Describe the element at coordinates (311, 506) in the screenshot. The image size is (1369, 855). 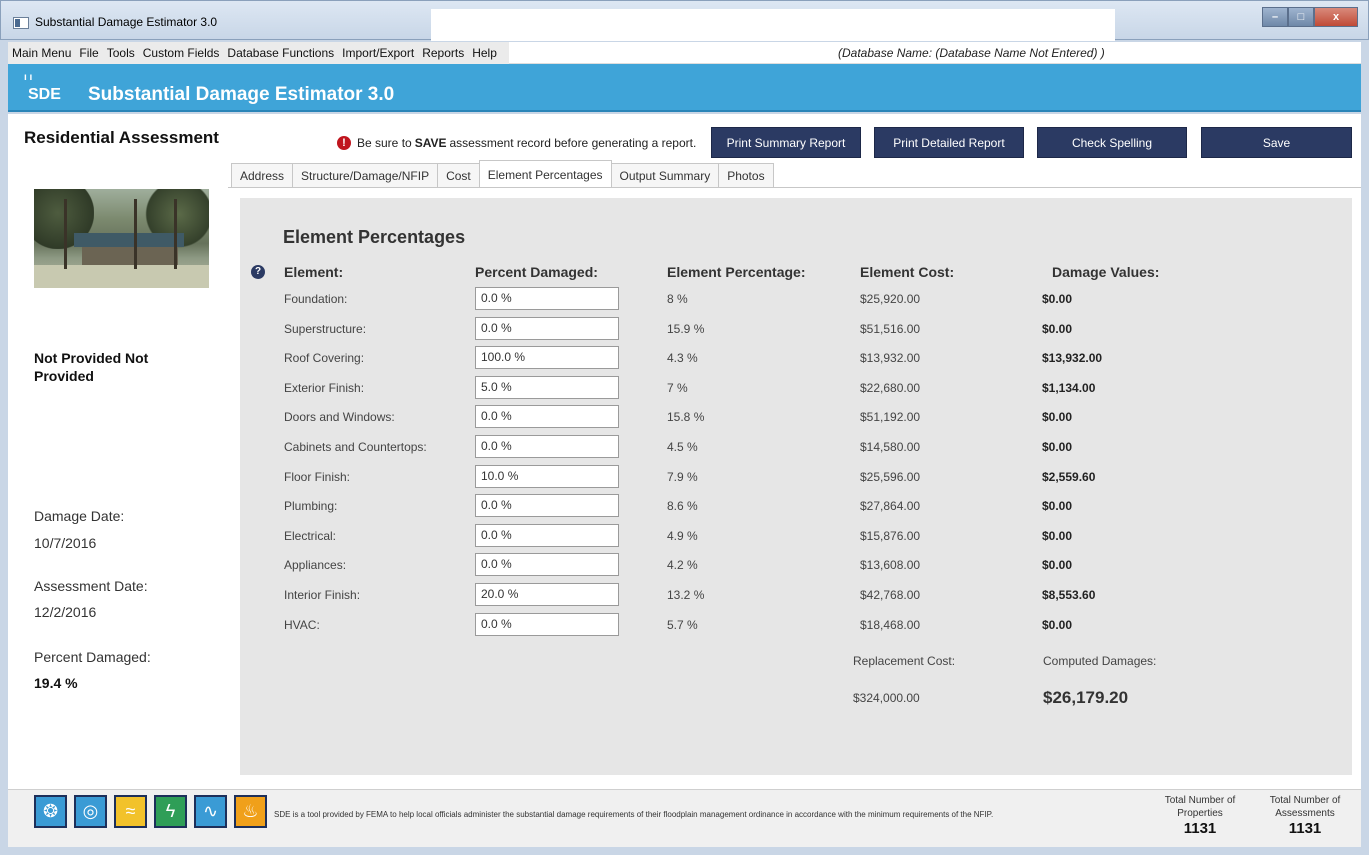
I see `element-name: Plumbing:` at that location.